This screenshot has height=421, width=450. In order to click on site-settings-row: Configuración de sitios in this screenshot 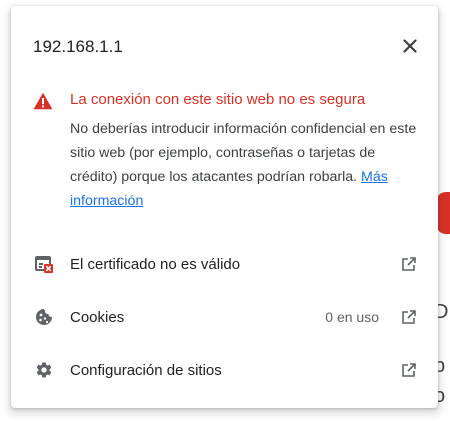, I will do `click(224, 370)`.